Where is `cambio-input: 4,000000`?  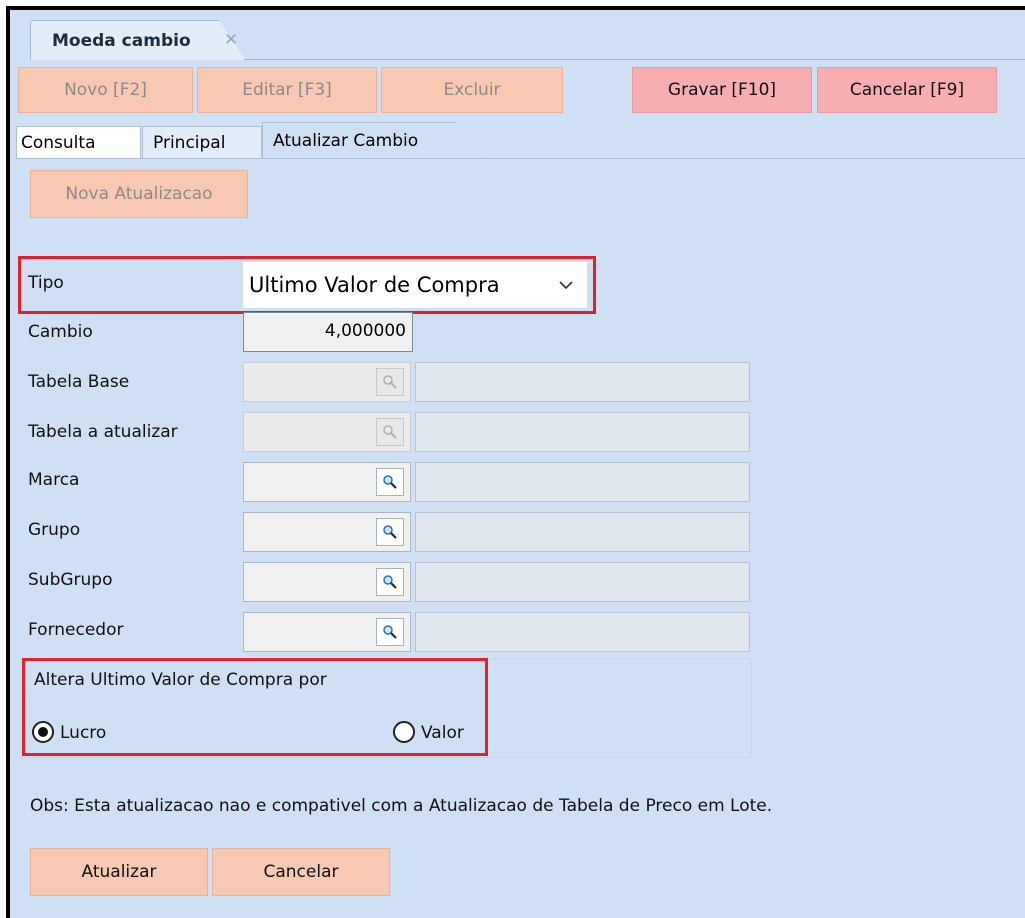 cambio-input: 4,000000 is located at coordinates (328, 332).